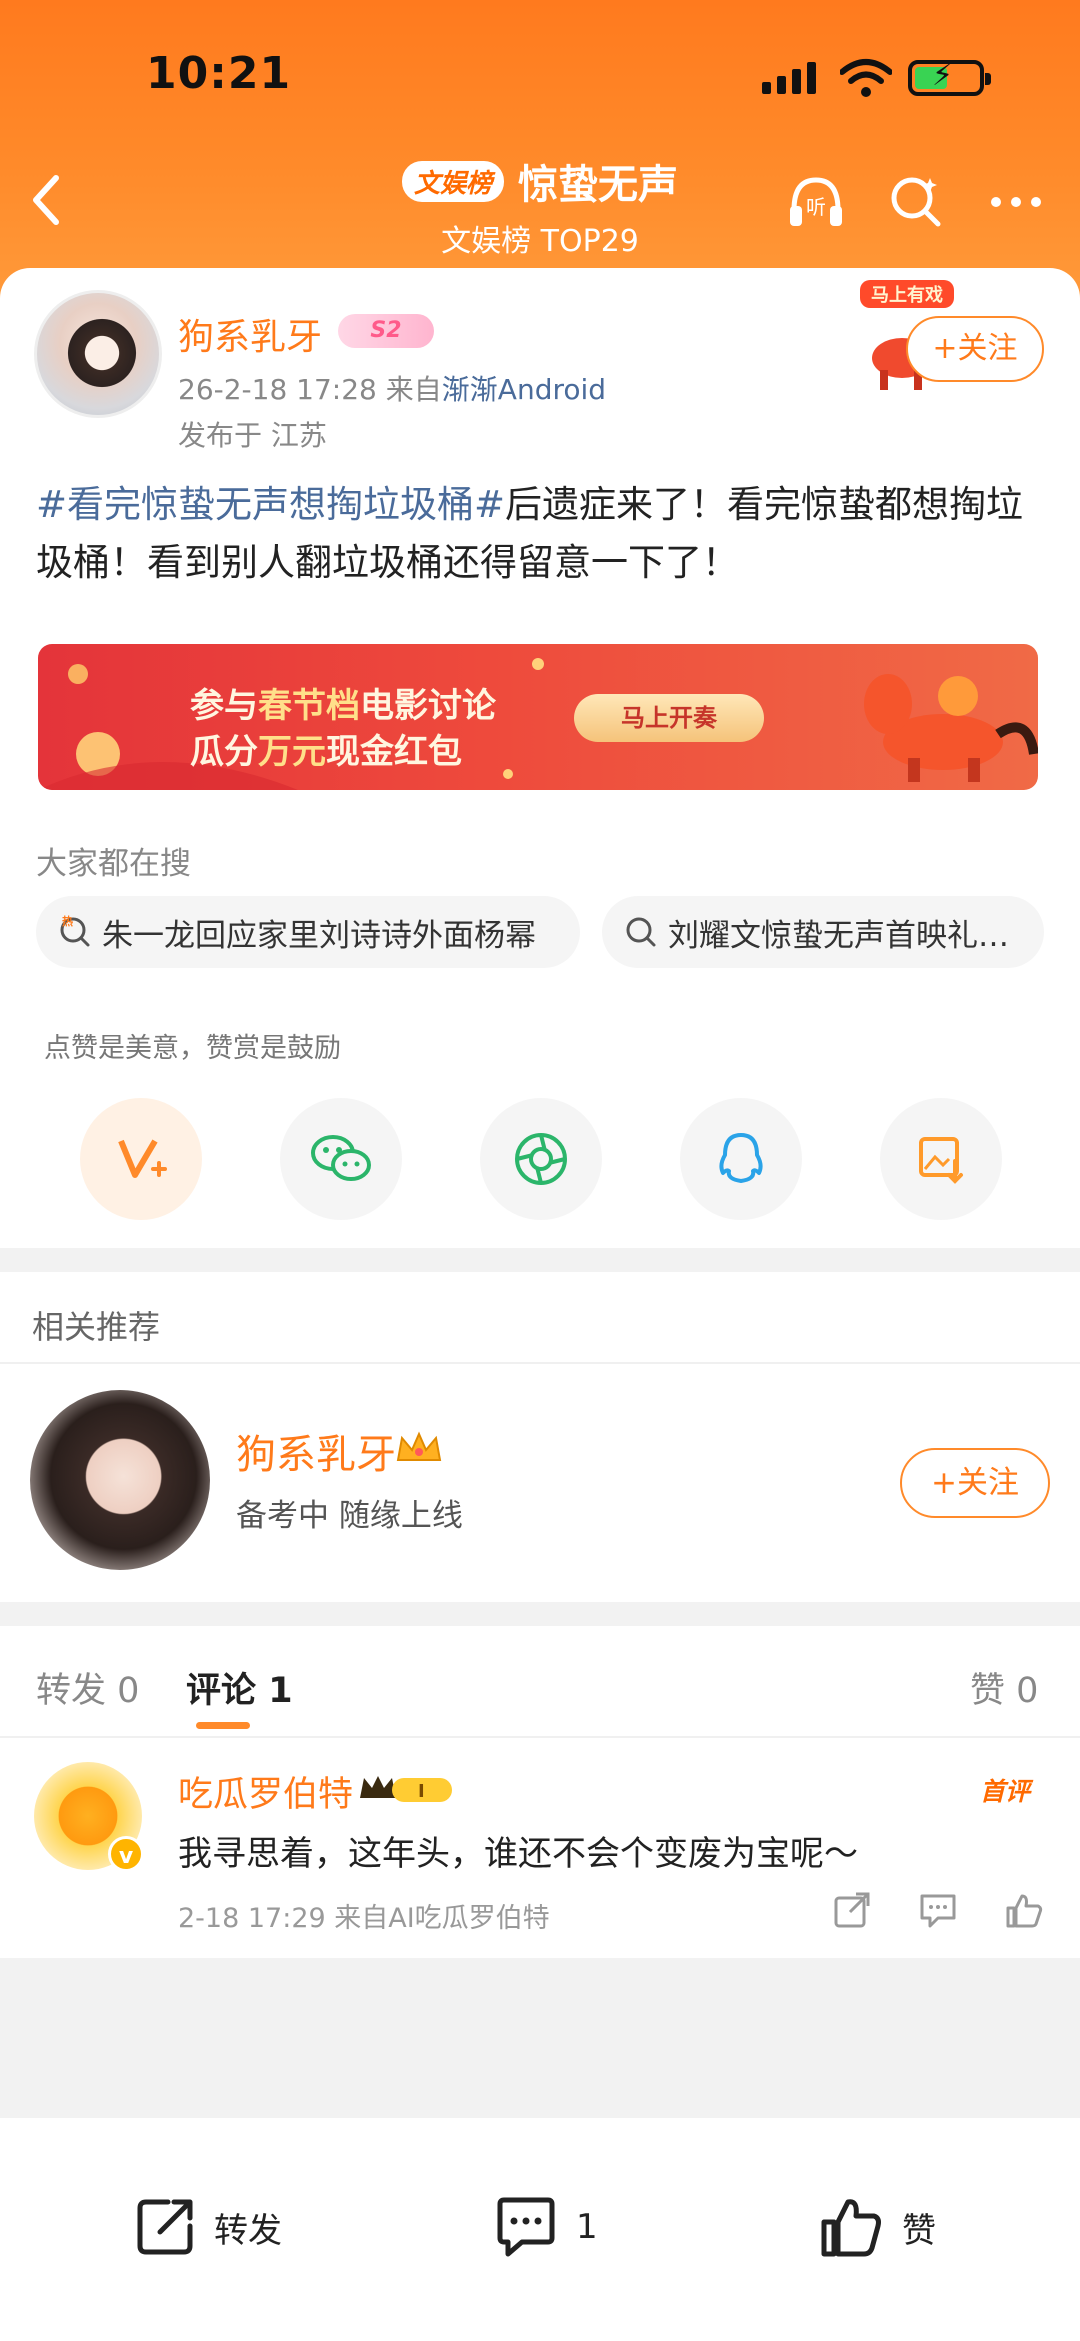  I want to click on qq-icon, so click(741, 1158).